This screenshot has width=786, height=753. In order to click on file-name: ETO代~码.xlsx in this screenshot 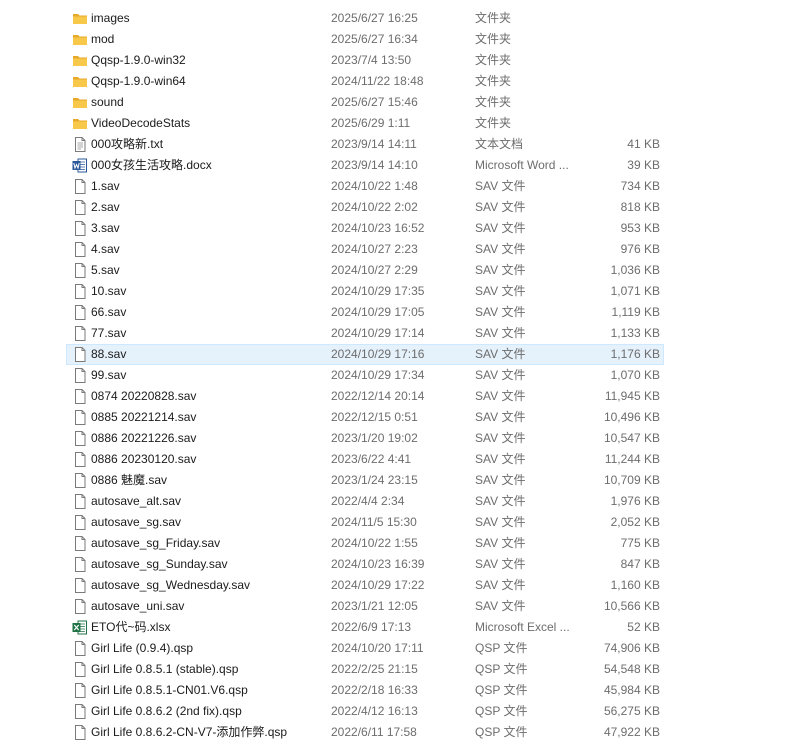, I will do `click(131, 627)`.